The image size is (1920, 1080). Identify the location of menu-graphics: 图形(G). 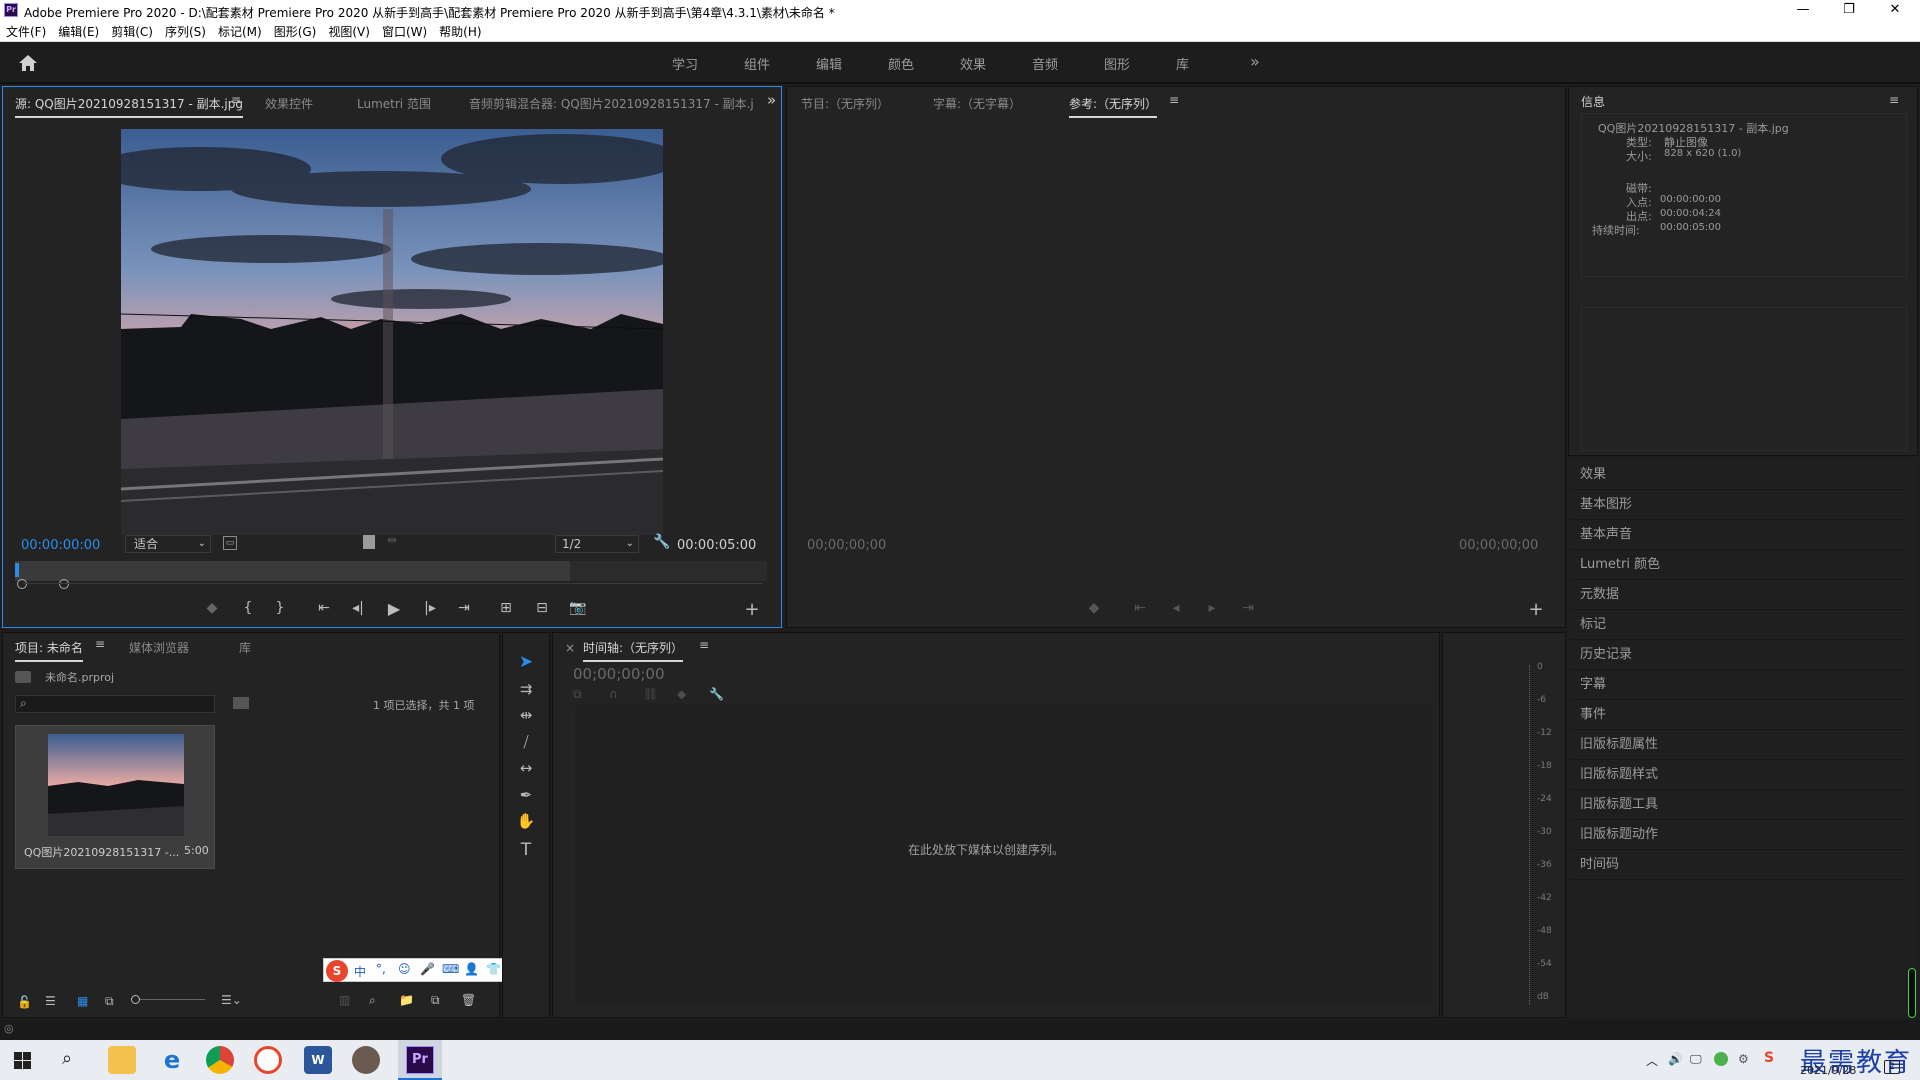
(295, 32).